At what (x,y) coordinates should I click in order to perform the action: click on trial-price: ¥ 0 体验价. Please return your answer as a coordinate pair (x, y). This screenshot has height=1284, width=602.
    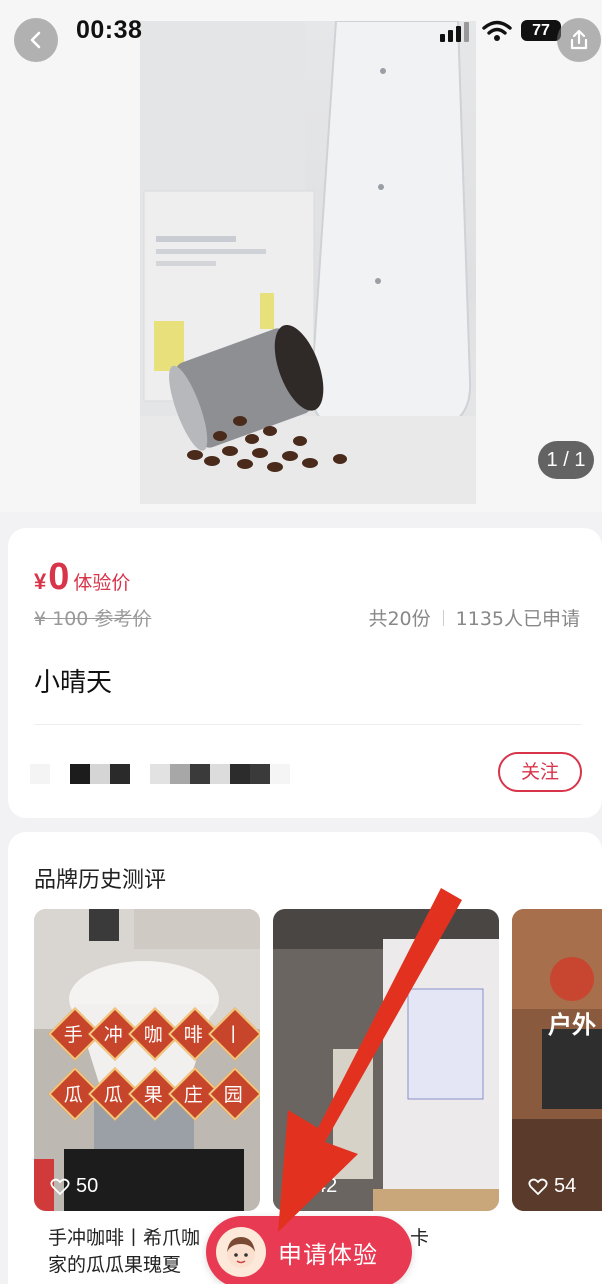
    Looking at the image, I should click on (82, 577).